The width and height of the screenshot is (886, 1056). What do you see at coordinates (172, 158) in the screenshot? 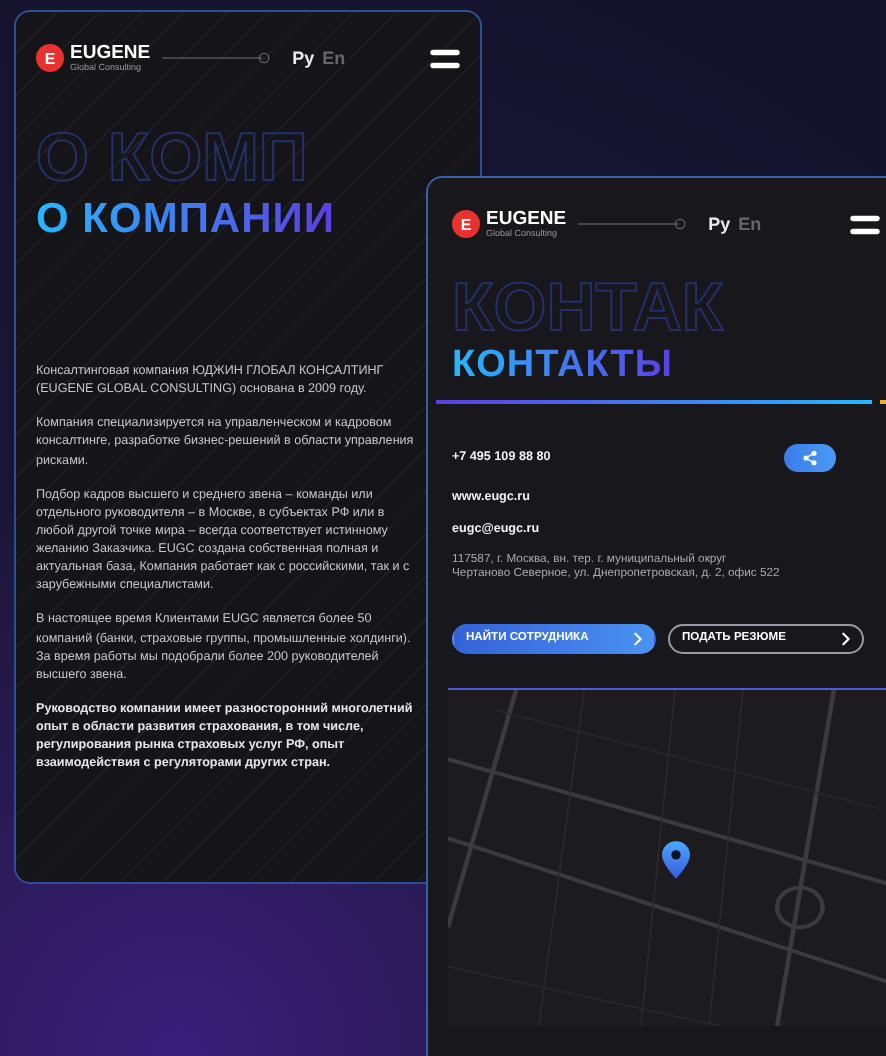
I see `watermark-heading: О КОМП` at bounding box center [172, 158].